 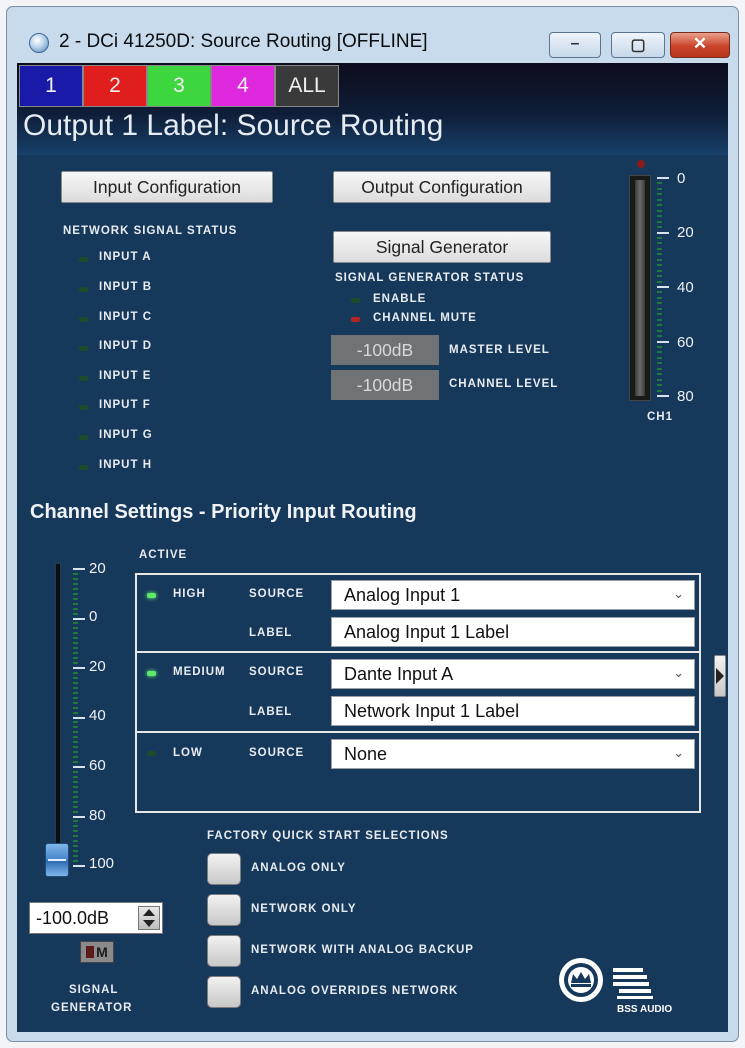 What do you see at coordinates (513, 595) in the screenshot?
I see `high-source-dropdown: Analog Input 1 ⌄` at bounding box center [513, 595].